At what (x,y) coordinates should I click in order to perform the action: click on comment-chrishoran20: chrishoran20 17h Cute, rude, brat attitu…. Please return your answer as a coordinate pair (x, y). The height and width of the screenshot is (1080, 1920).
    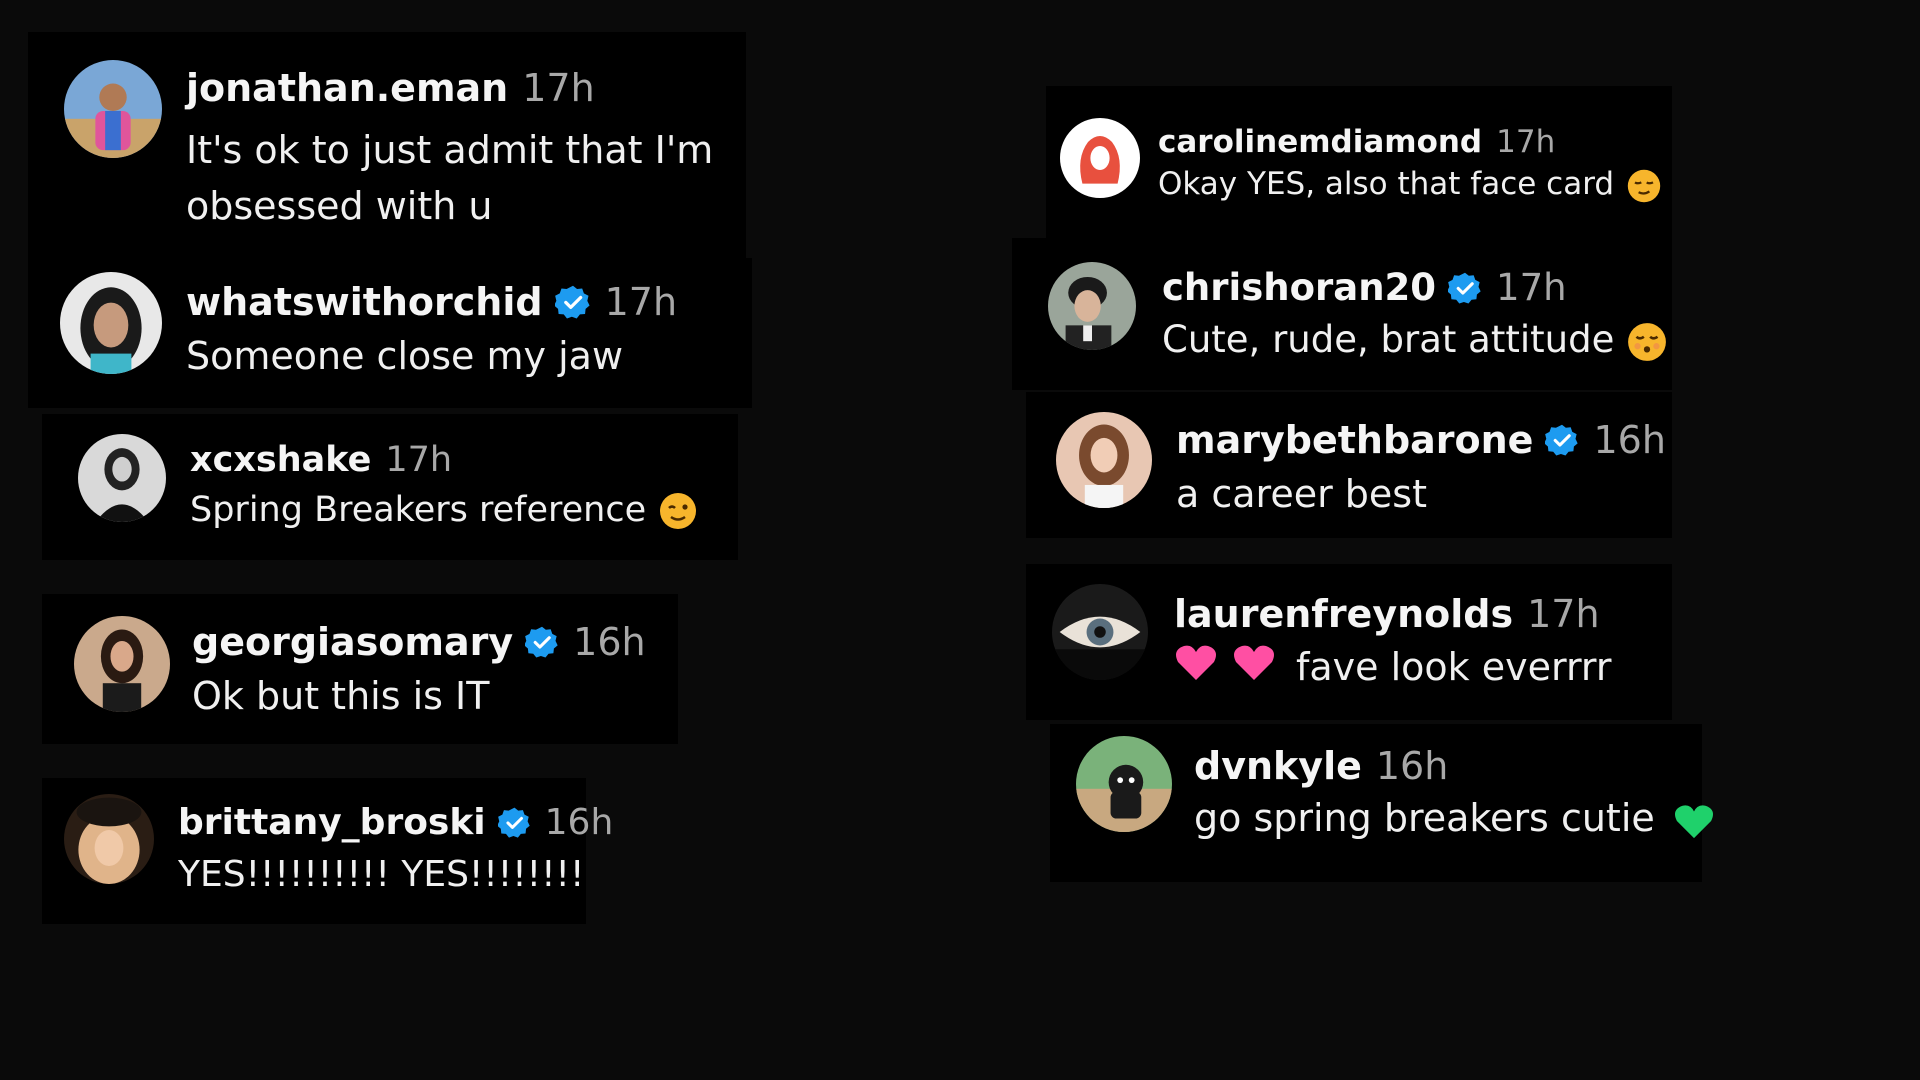
    Looking at the image, I should click on (1342, 314).